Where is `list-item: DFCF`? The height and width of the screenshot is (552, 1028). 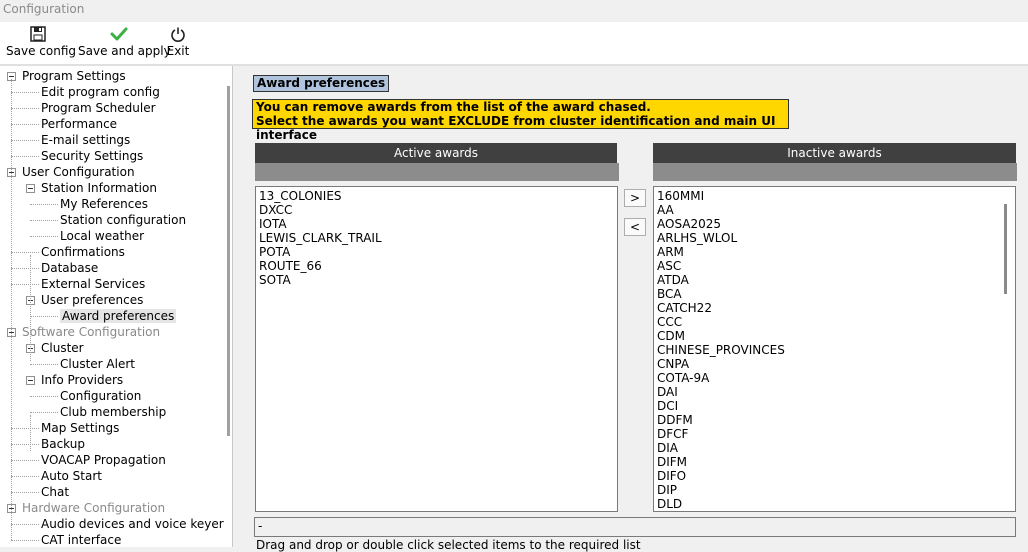
list-item: DFCF is located at coordinates (836, 434).